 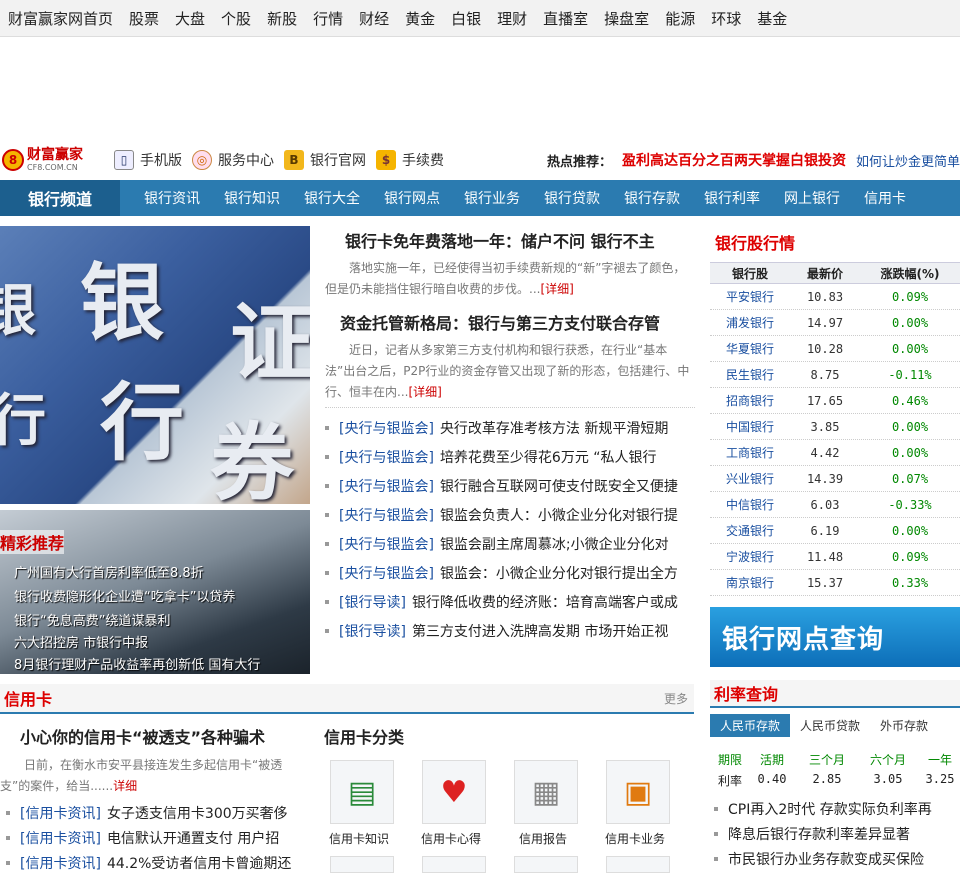 I want to click on news-title: 第三方支付进入洗牌高发期 市场开始正视, so click(x=540, y=631).